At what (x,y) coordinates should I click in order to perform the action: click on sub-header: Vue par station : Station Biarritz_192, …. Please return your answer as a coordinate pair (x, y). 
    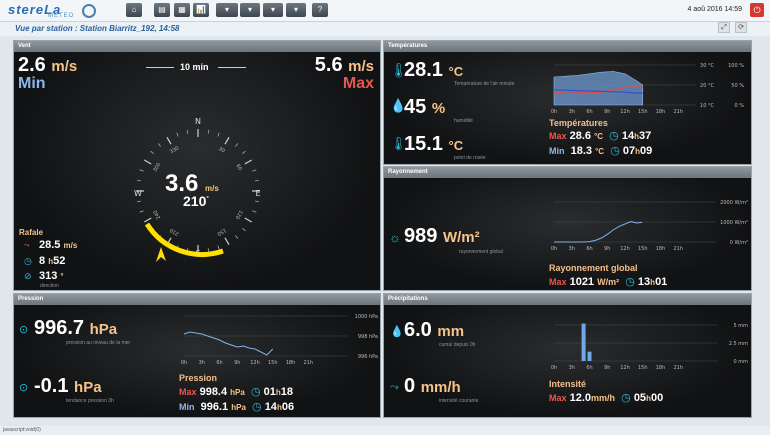
    Looking at the image, I should click on (385, 29).